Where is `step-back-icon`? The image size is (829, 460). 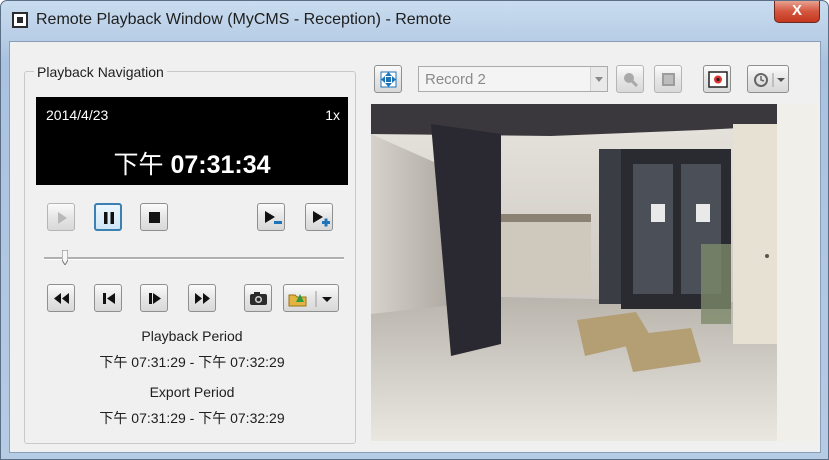
step-back-icon is located at coordinates (109, 298).